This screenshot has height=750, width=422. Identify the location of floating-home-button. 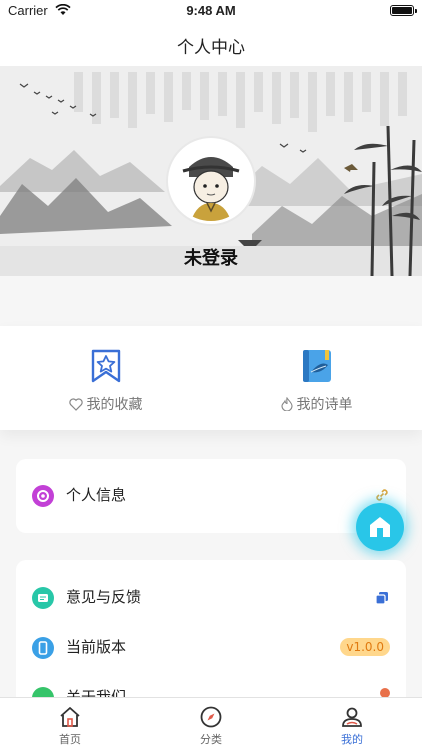
(380, 527).